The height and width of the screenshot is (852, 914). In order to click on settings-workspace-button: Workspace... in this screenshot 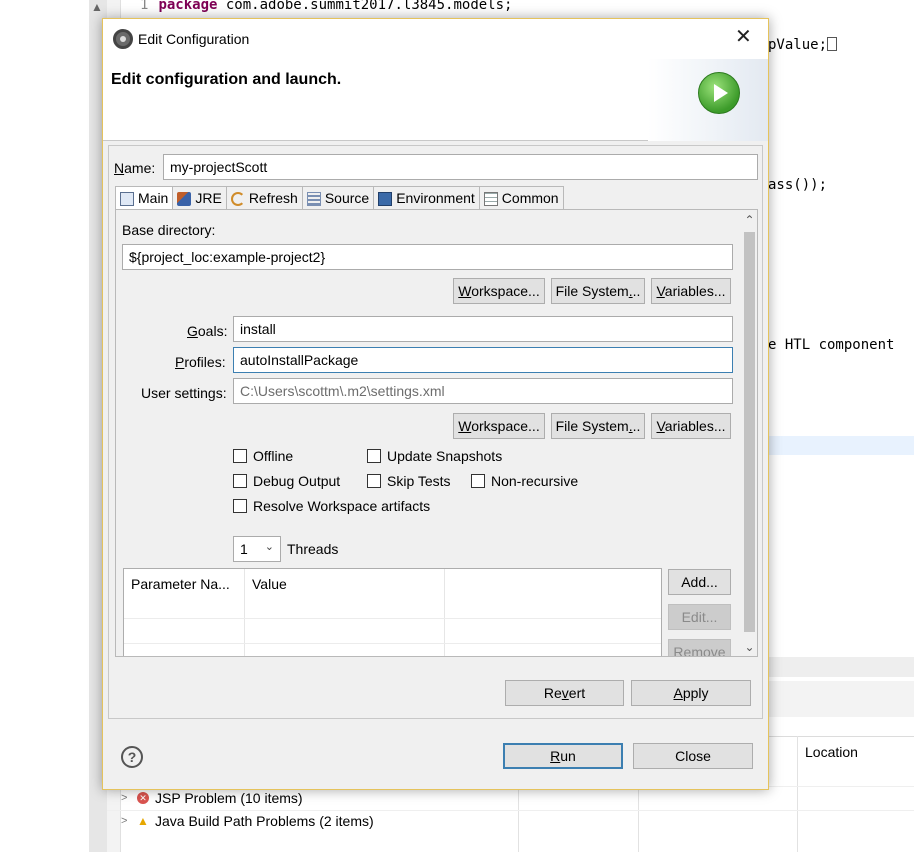, I will do `click(499, 426)`.